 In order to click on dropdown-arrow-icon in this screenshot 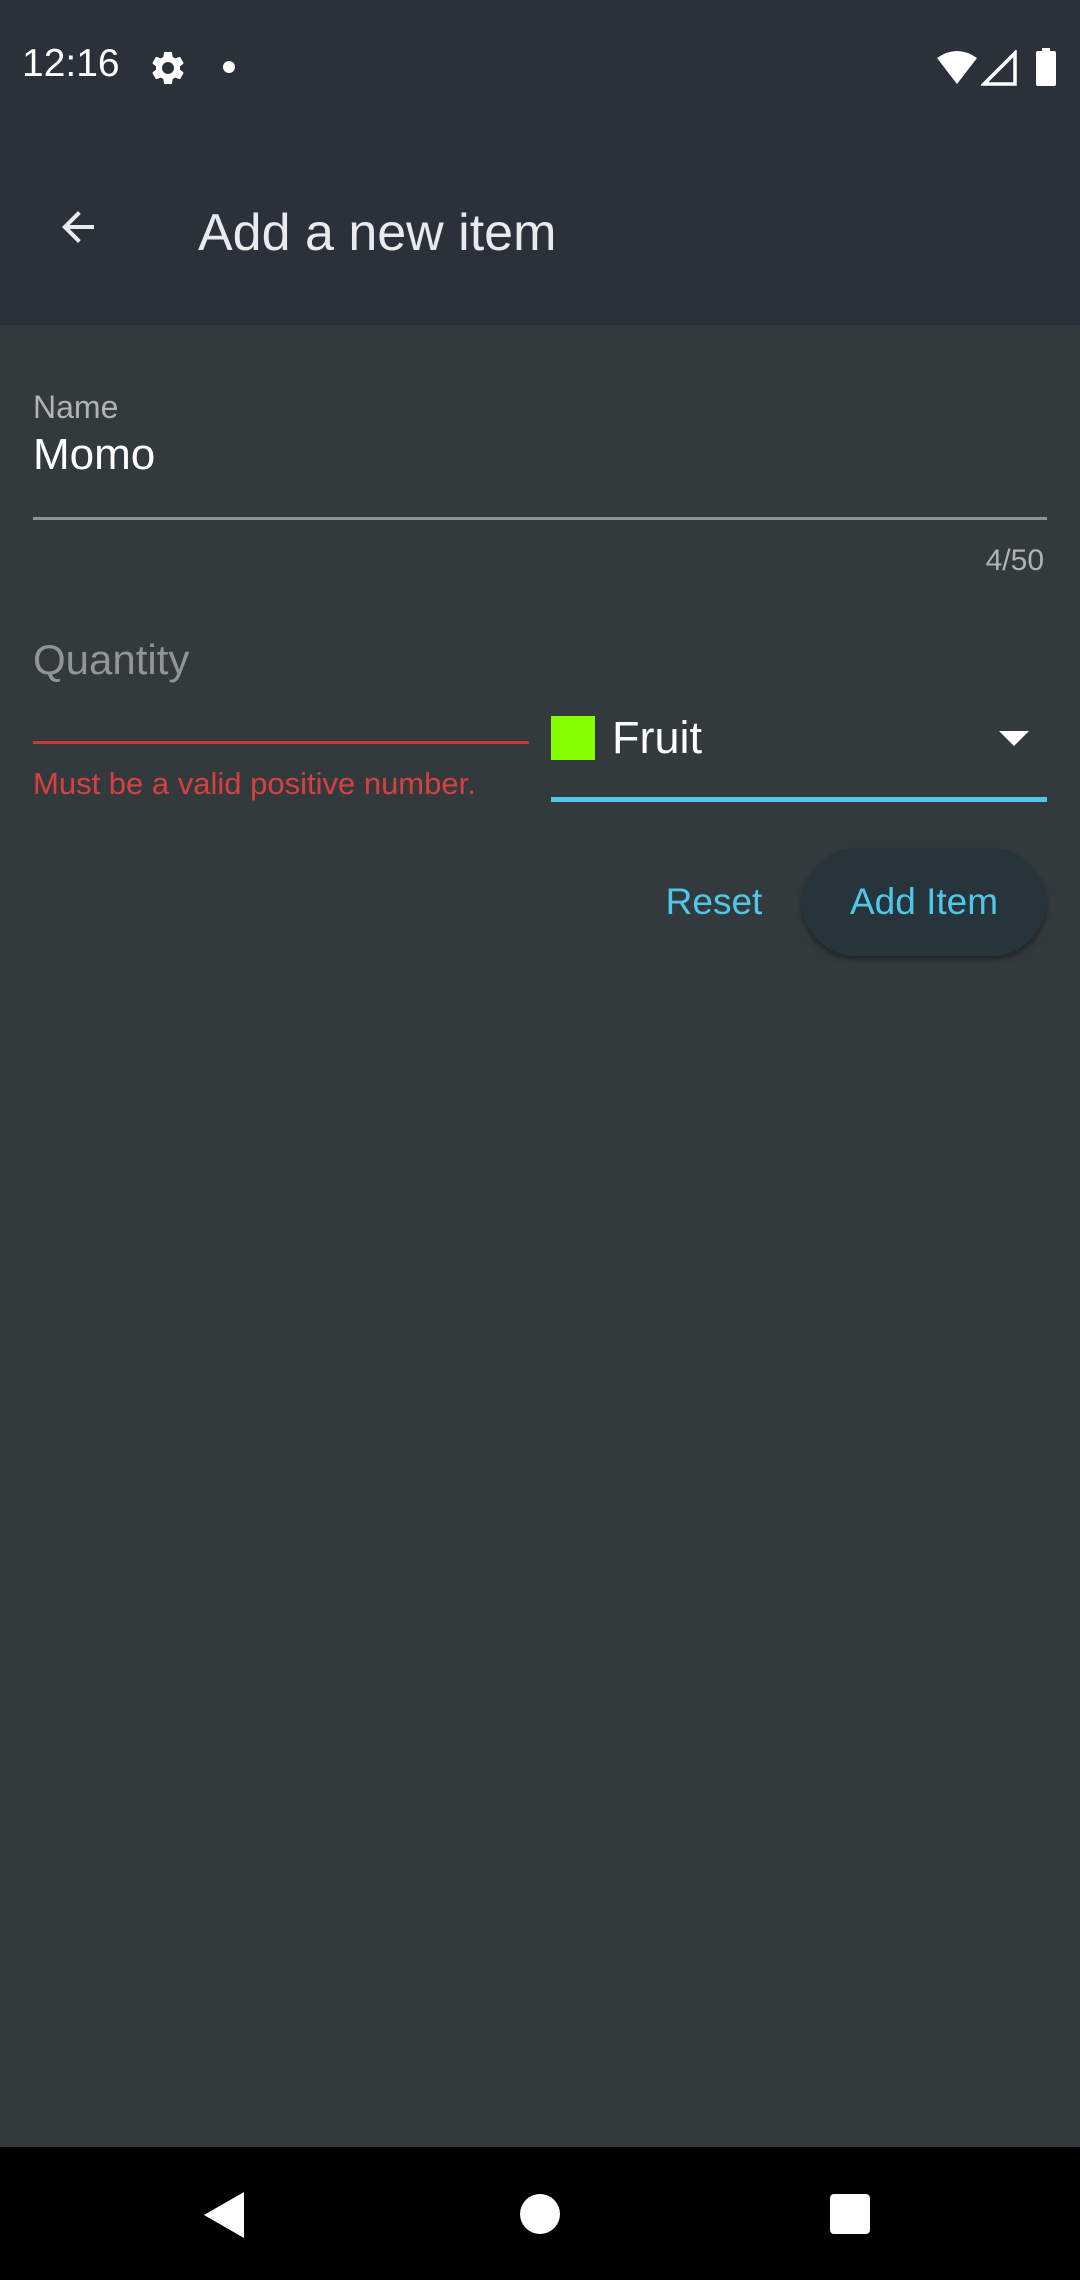, I will do `click(1014, 738)`.